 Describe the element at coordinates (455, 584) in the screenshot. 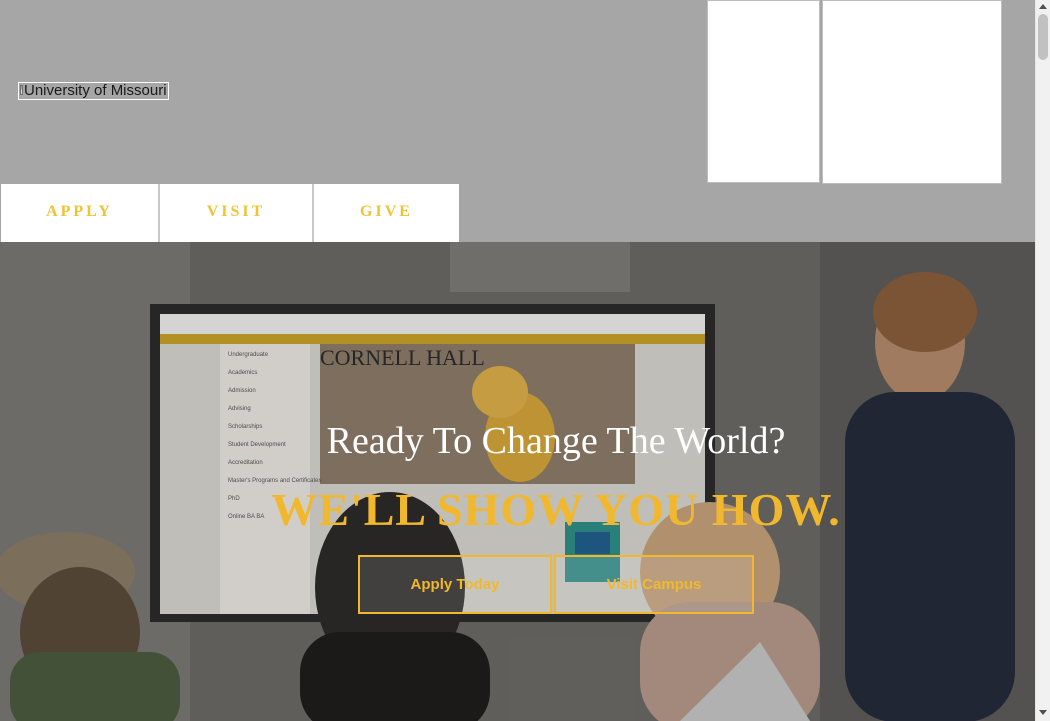

I see `apply-today-button: Apply Today` at that location.